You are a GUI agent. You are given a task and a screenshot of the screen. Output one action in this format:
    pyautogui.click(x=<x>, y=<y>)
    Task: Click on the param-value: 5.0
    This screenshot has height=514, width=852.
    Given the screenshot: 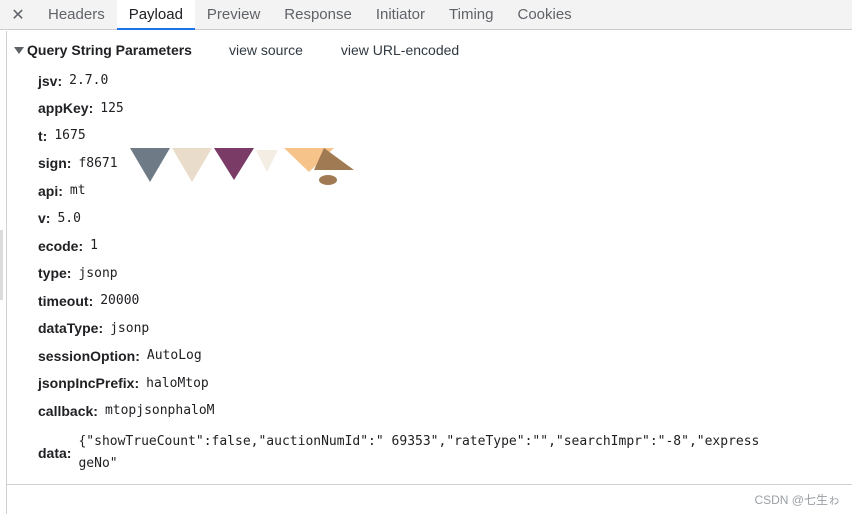 What is the action you would take?
    pyautogui.click(x=69, y=218)
    